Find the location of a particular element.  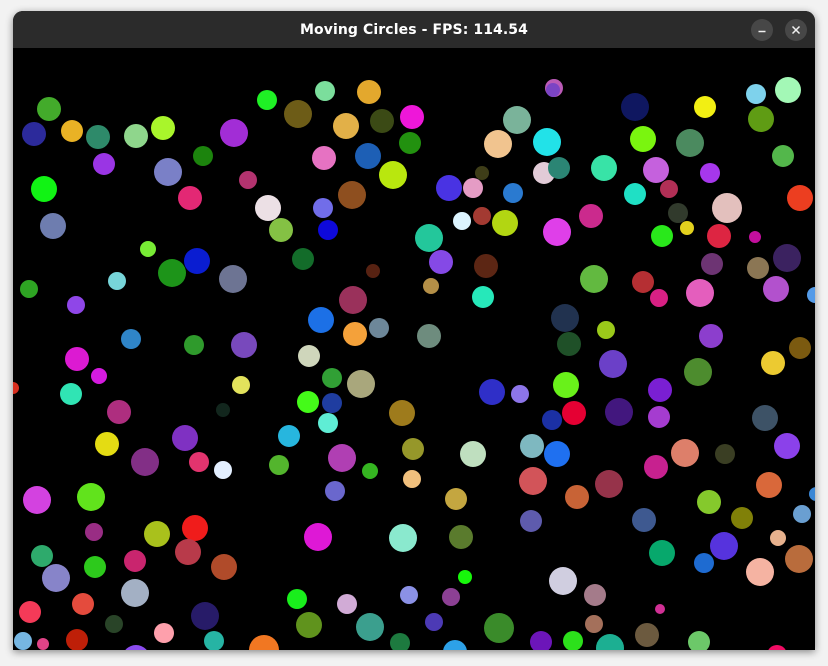

minimize-icon is located at coordinates (762, 31).